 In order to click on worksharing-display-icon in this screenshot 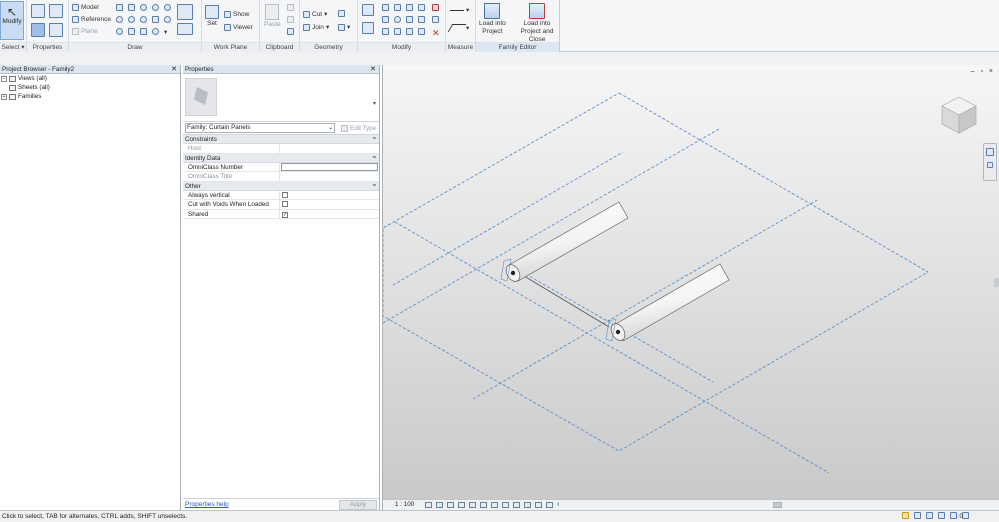, I will do `click(538, 505)`.